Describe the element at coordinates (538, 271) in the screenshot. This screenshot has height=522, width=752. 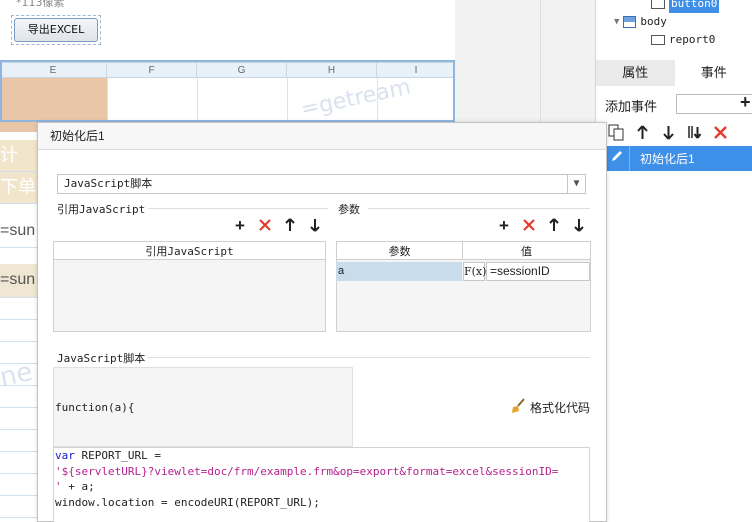
I see `param-value-input: =sessionID` at that location.